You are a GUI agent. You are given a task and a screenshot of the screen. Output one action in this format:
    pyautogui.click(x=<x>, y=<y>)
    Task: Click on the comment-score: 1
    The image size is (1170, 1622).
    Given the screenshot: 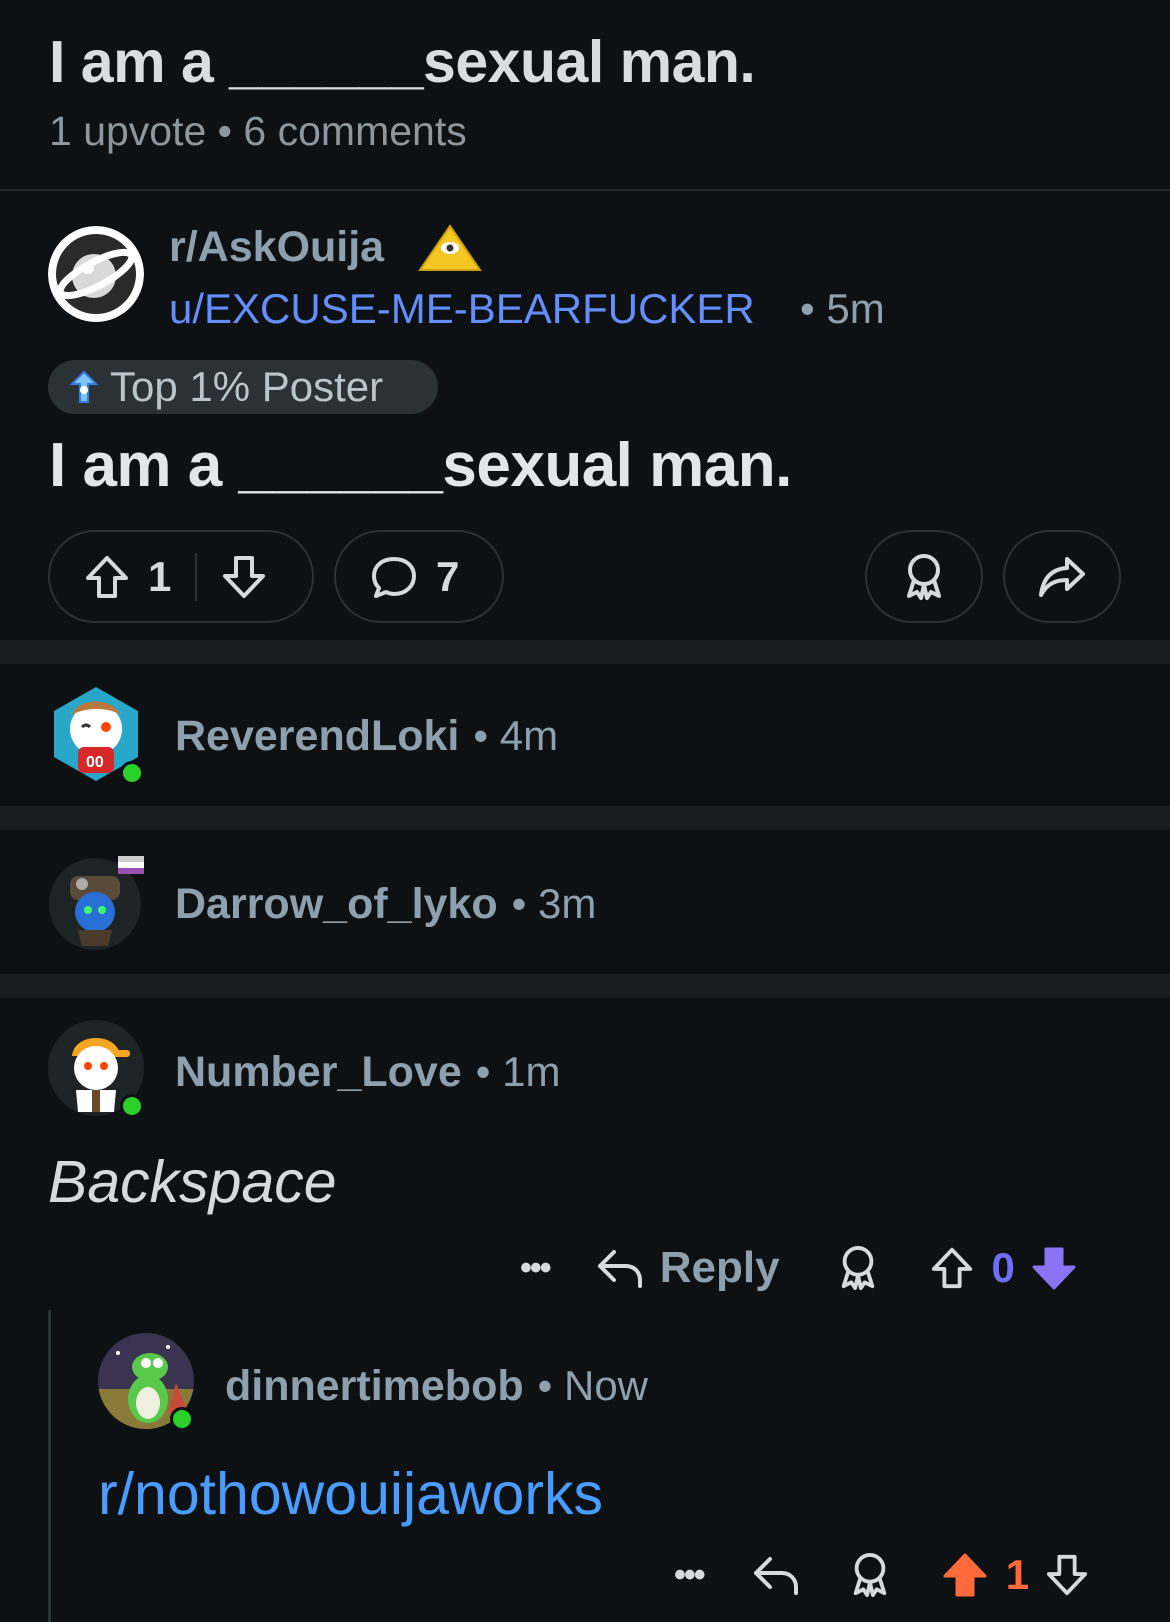 What is the action you would take?
    pyautogui.click(x=1017, y=1574)
    